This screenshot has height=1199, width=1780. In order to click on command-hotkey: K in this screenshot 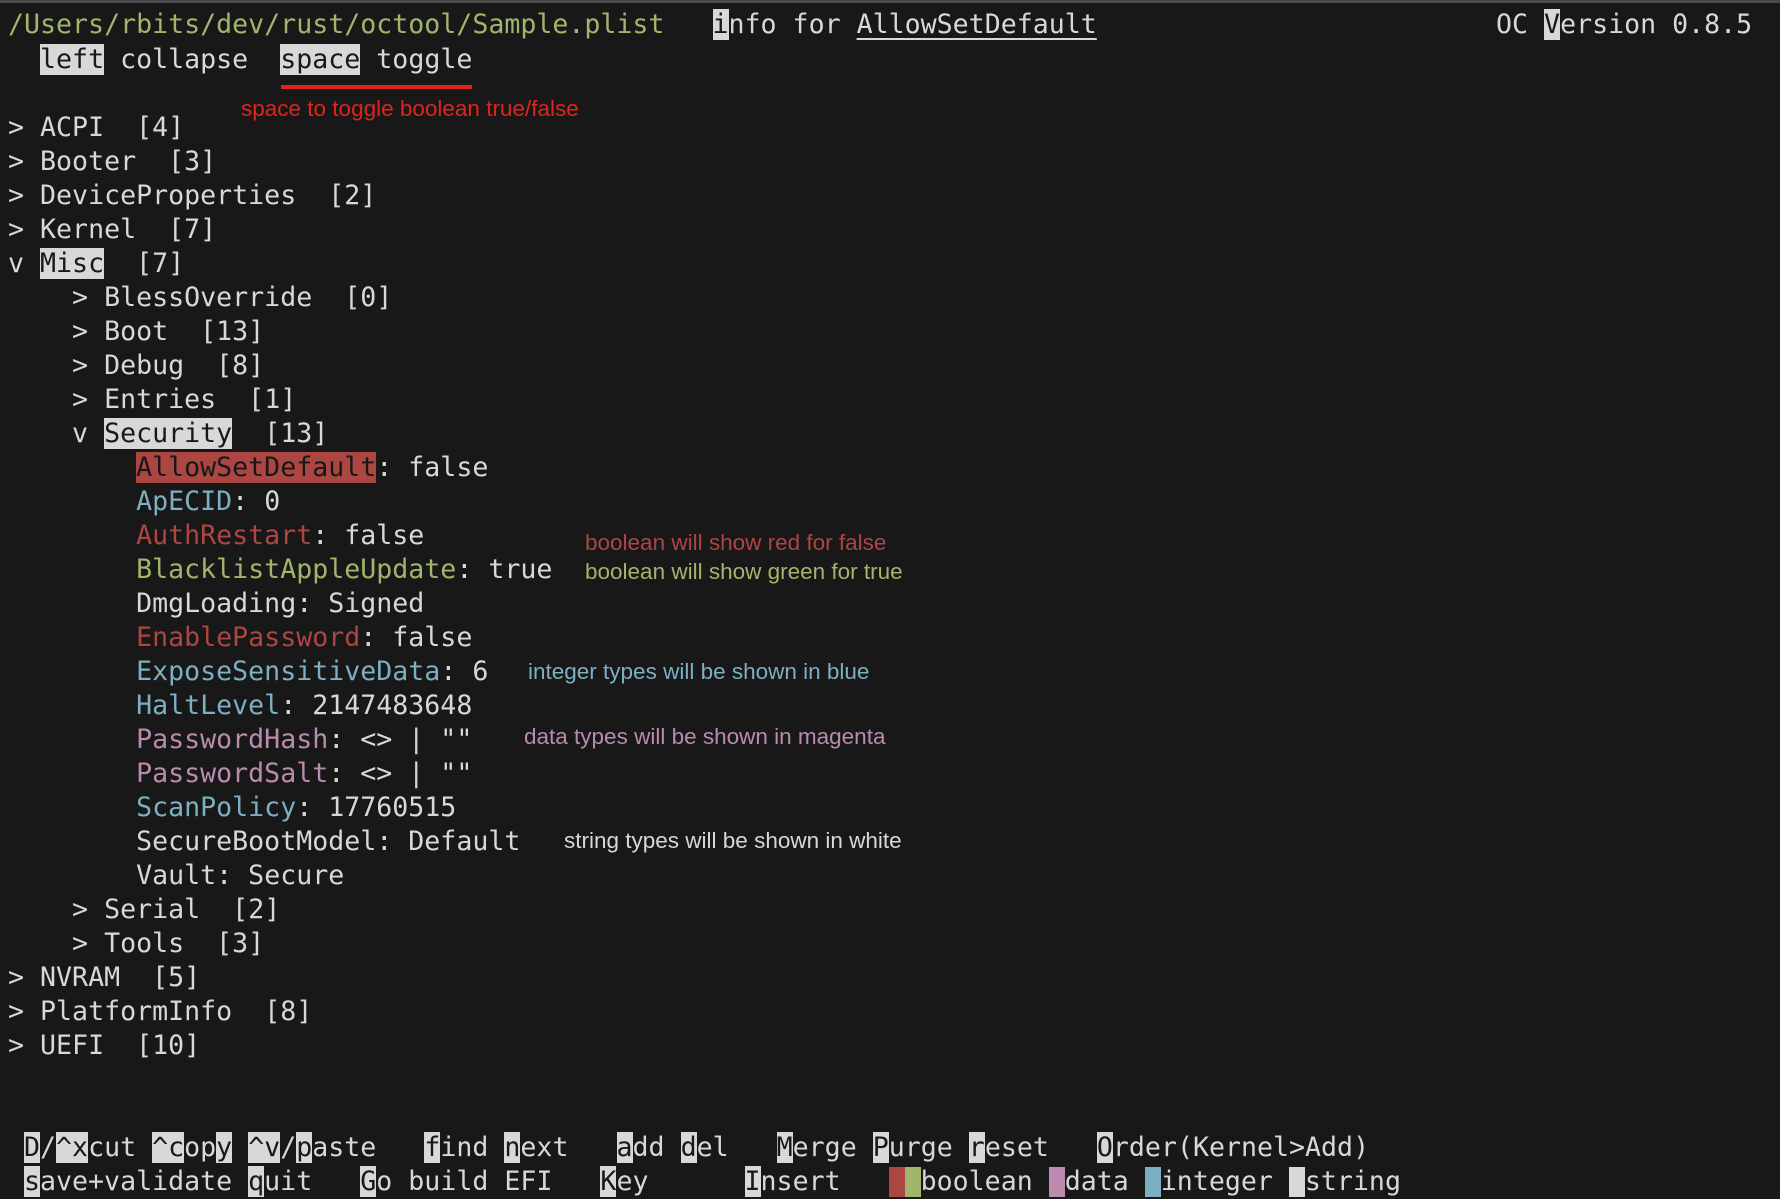, I will do `click(608, 1181)`.